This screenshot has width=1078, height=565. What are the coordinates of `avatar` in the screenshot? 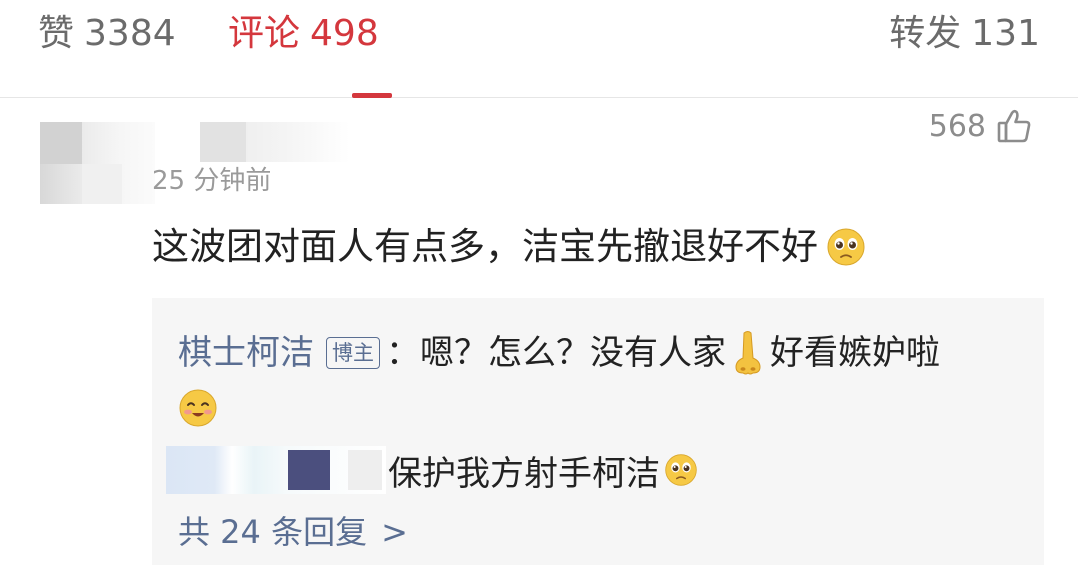 It's located at (97, 163).